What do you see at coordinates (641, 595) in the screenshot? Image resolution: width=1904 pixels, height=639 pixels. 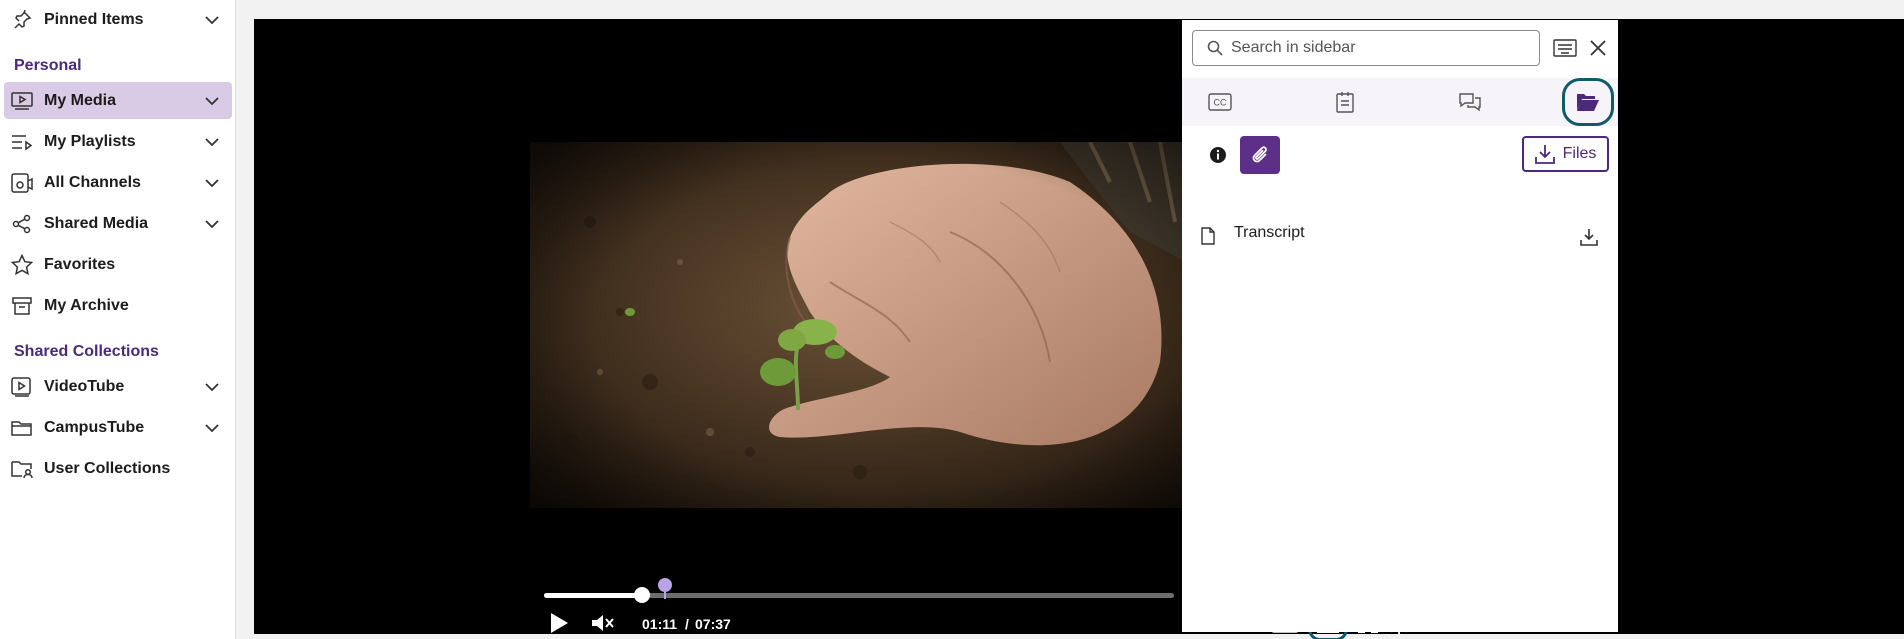 I see `progress-handle` at bounding box center [641, 595].